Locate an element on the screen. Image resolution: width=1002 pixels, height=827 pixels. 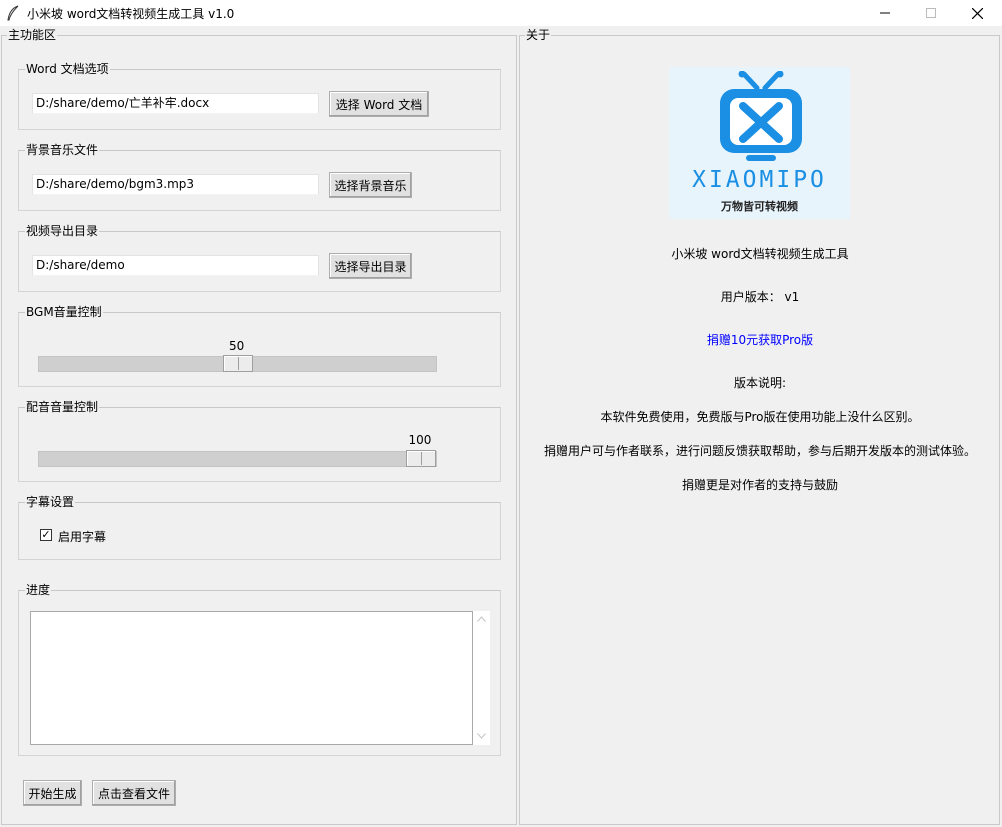
bgm-volume-label: BGM音量控制 is located at coordinates (64, 312).